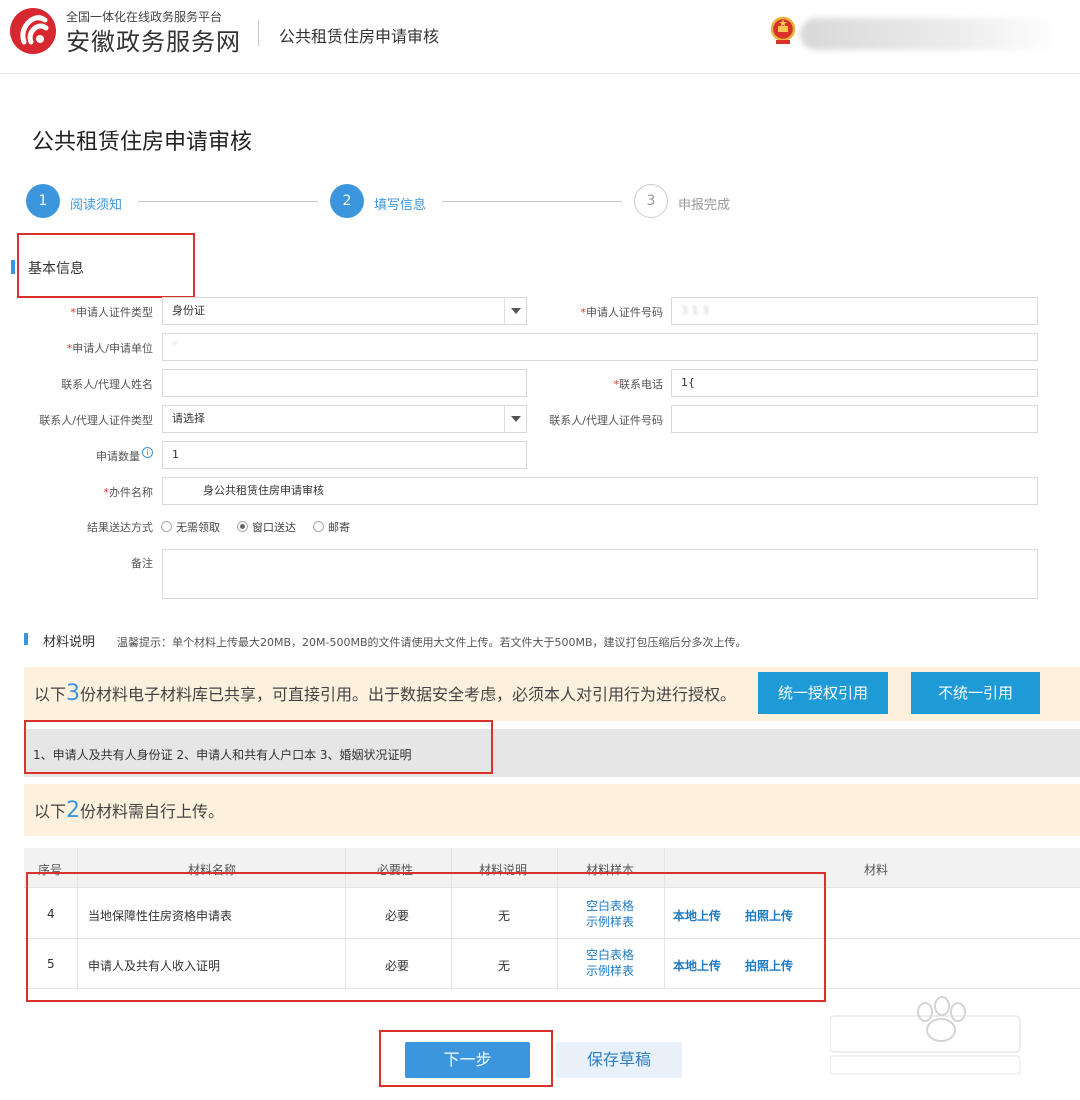 Image resolution: width=1080 pixels, height=1100 pixels. Describe the element at coordinates (175, 346) in the screenshot. I see `blurred-value: "` at that location.